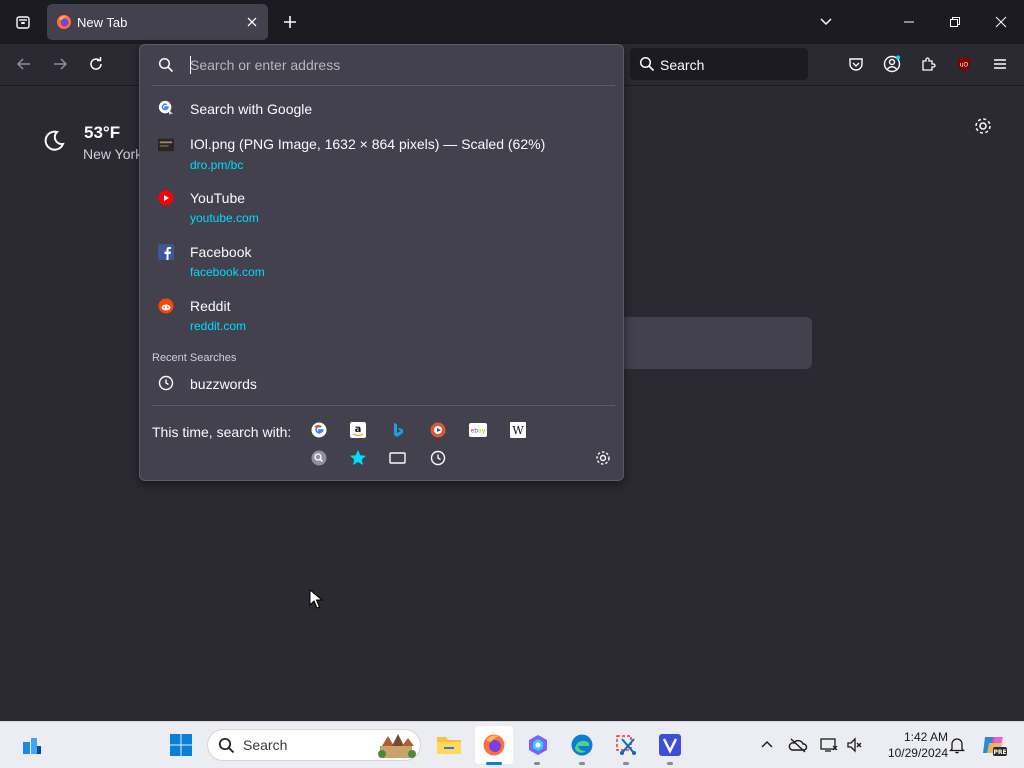 Image resolution: width=1024 pixels, height=768 pixels. I want to click on pocket-button, so click(856, 64).